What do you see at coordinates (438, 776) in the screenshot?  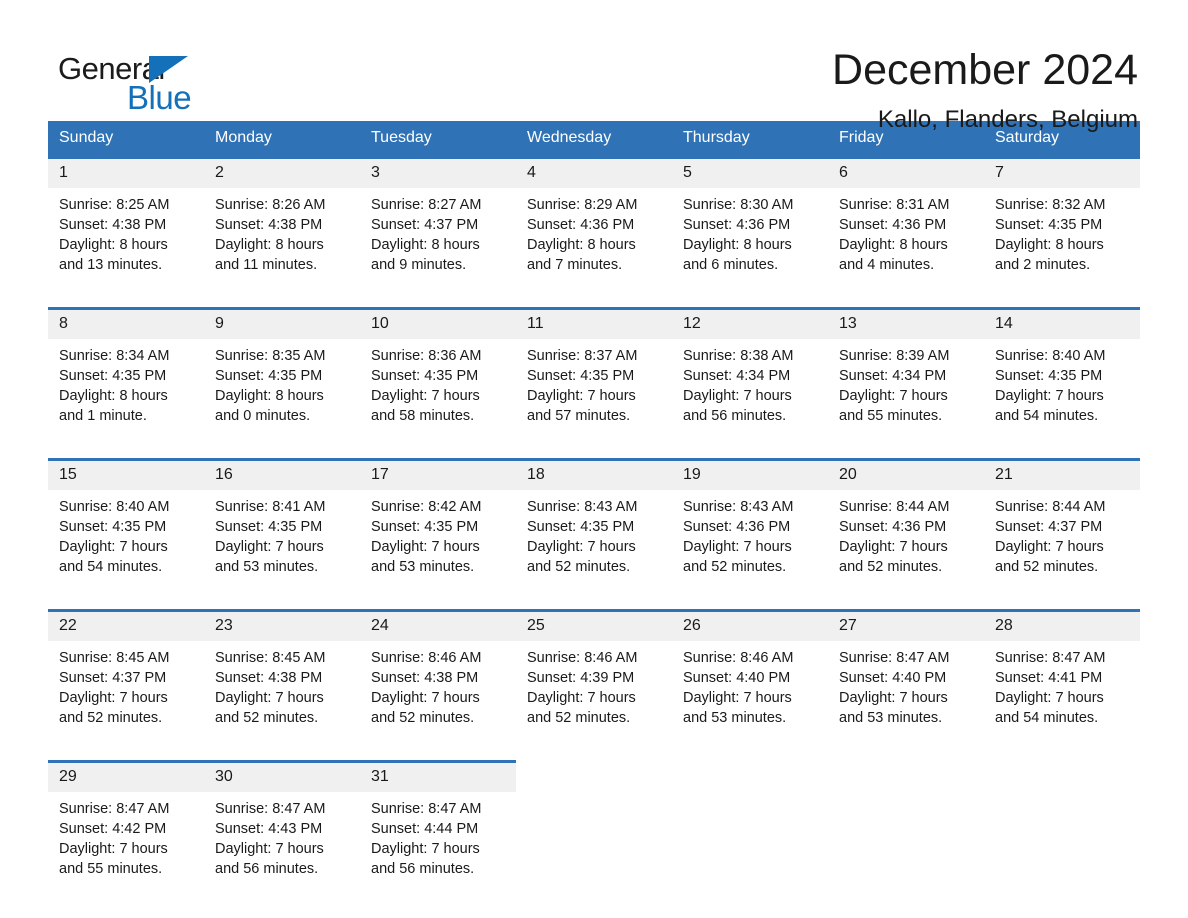 I see `day-number-cell: 31` at bounding box center [438, 776].